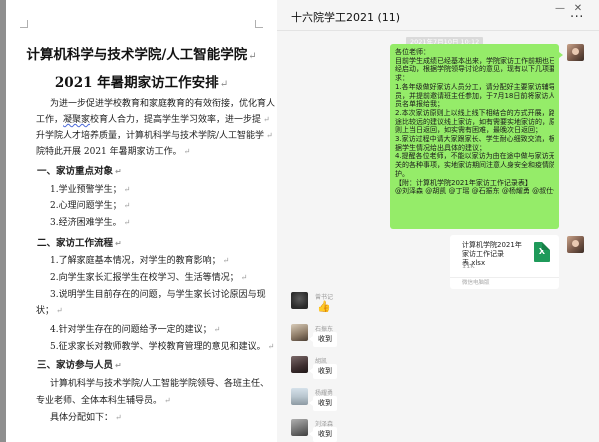  What do you see at coordinates (412, 52) in the screenshot?
I see `message-line: 各位老师：` at bounding box center [412, 52].